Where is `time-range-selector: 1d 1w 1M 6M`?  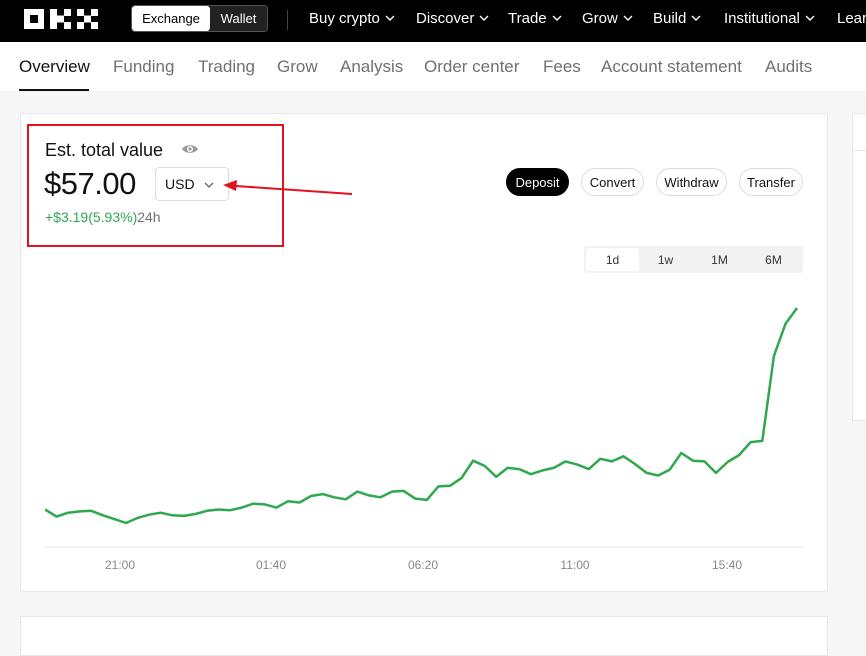
time-range-selector: 1d 1w 1M 6M is located at coordinates (693, 259).